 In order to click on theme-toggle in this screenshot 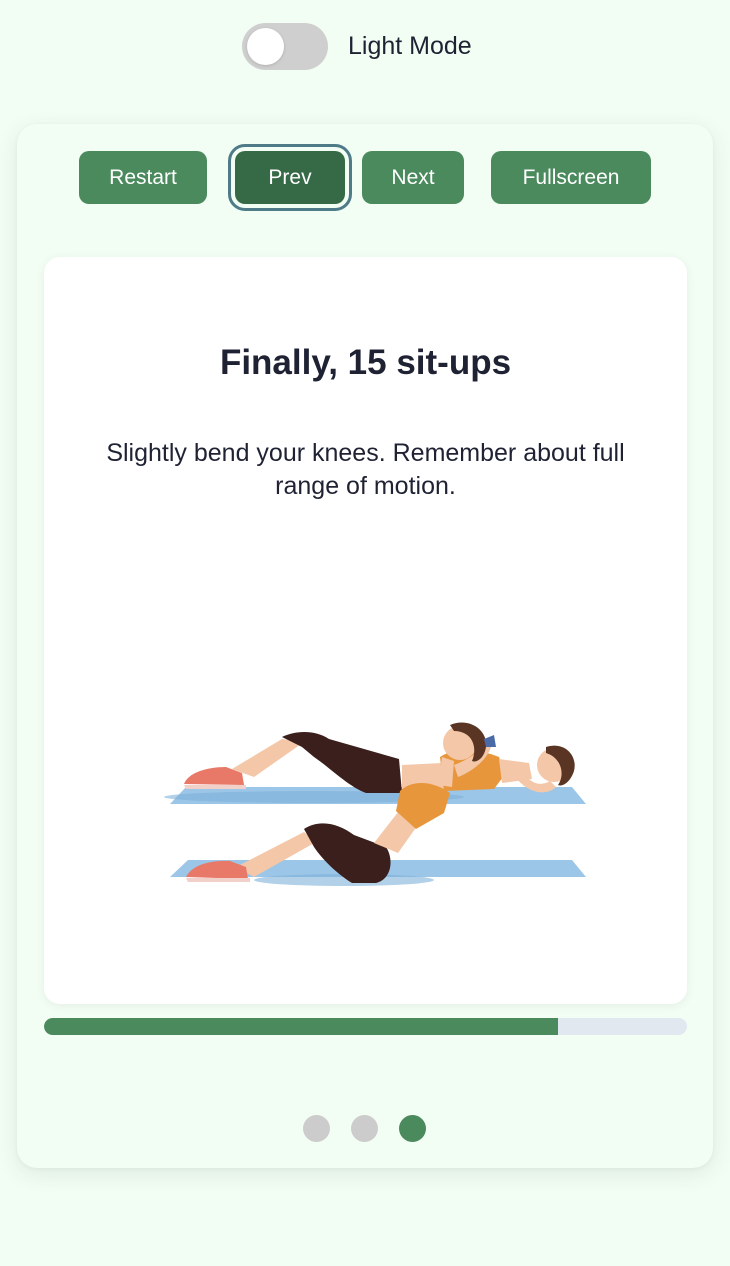, I will do `click(285, 46)`.